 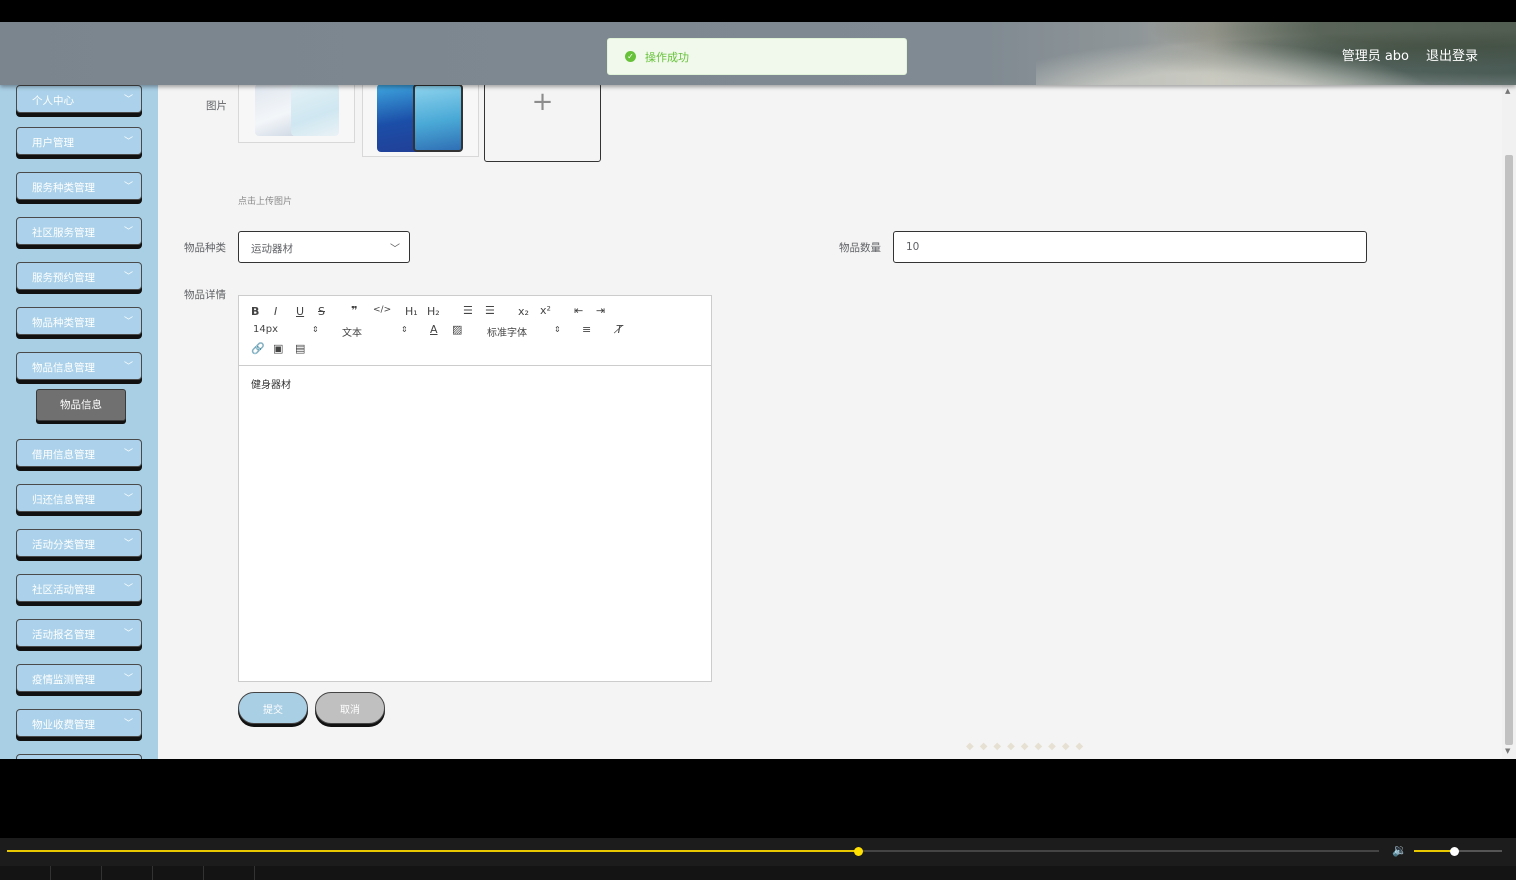 I want to click on sidebar-item-personal-center: 个人中心 ﹀, so click(x=79, y=99).